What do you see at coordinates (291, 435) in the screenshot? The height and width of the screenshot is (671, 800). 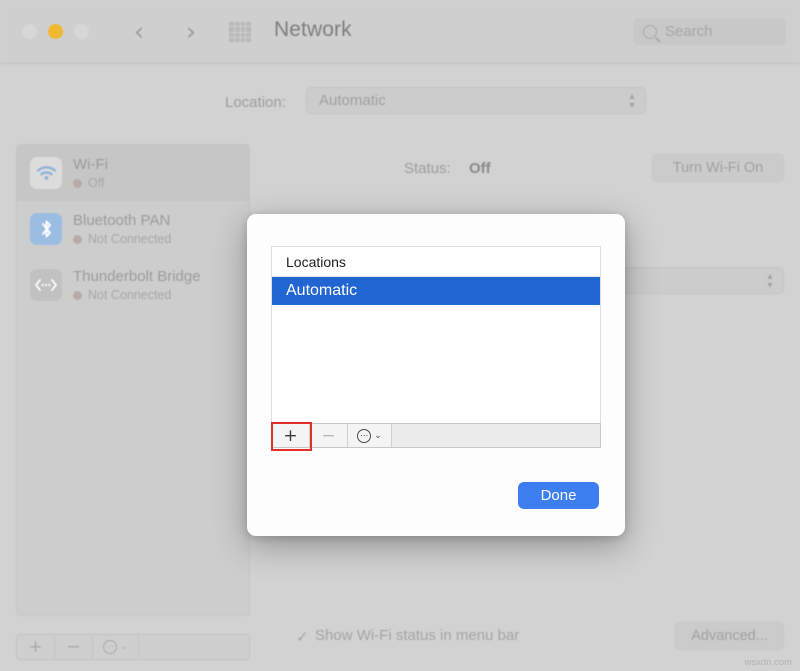 I see `add-location-button: +` at bounding box center [291, 435].